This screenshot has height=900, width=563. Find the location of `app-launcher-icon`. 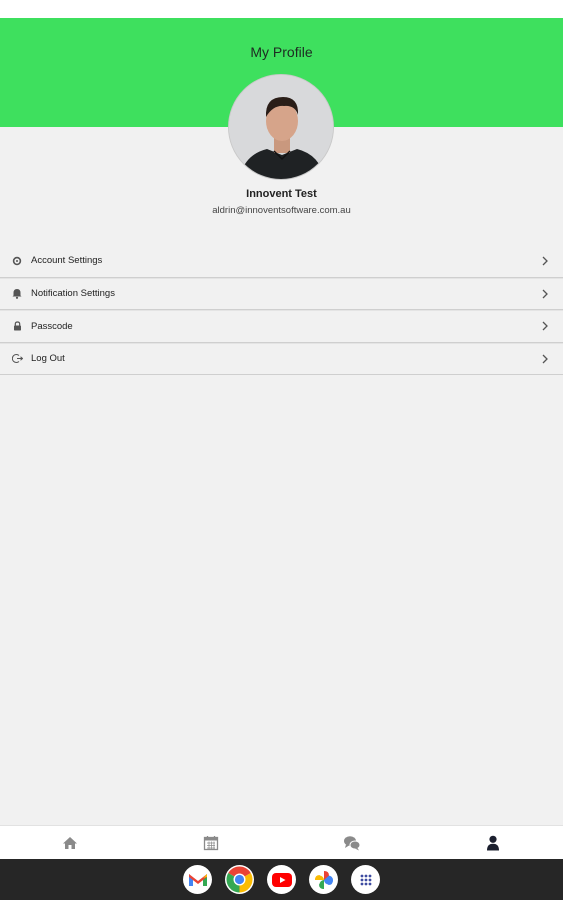

app-launcher-icon is located at coordinates (365, 879).